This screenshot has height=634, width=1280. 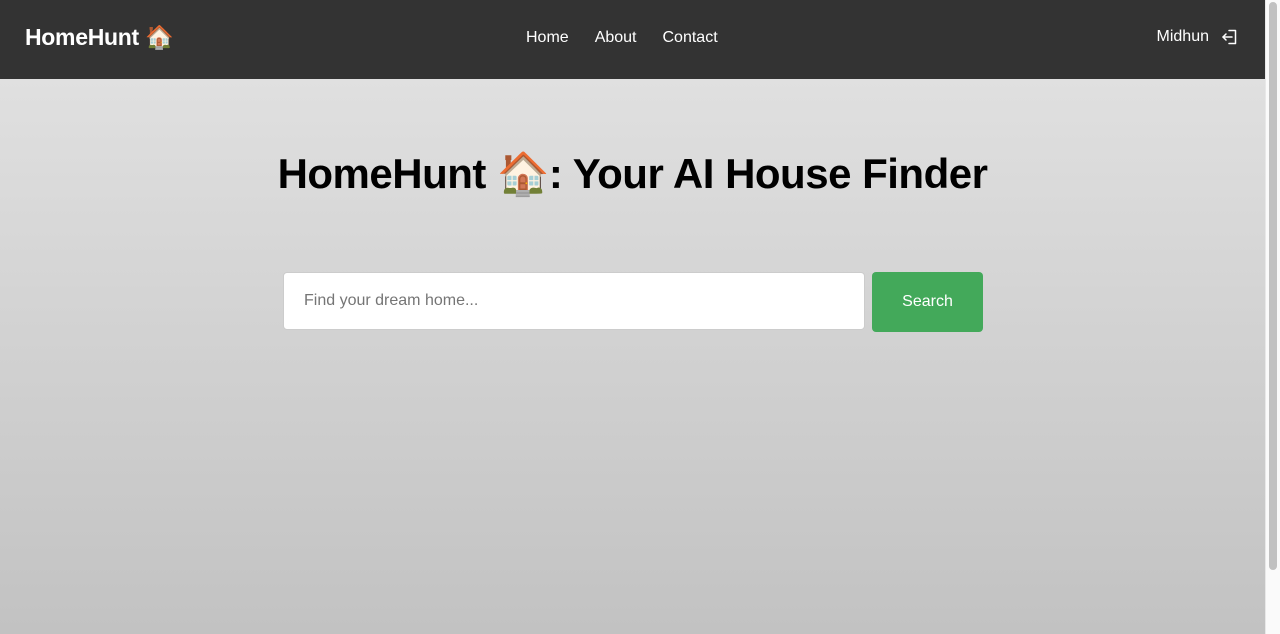 I want to click on brand-logo: HomeHunt 🏠, so click(x=99, y=37).